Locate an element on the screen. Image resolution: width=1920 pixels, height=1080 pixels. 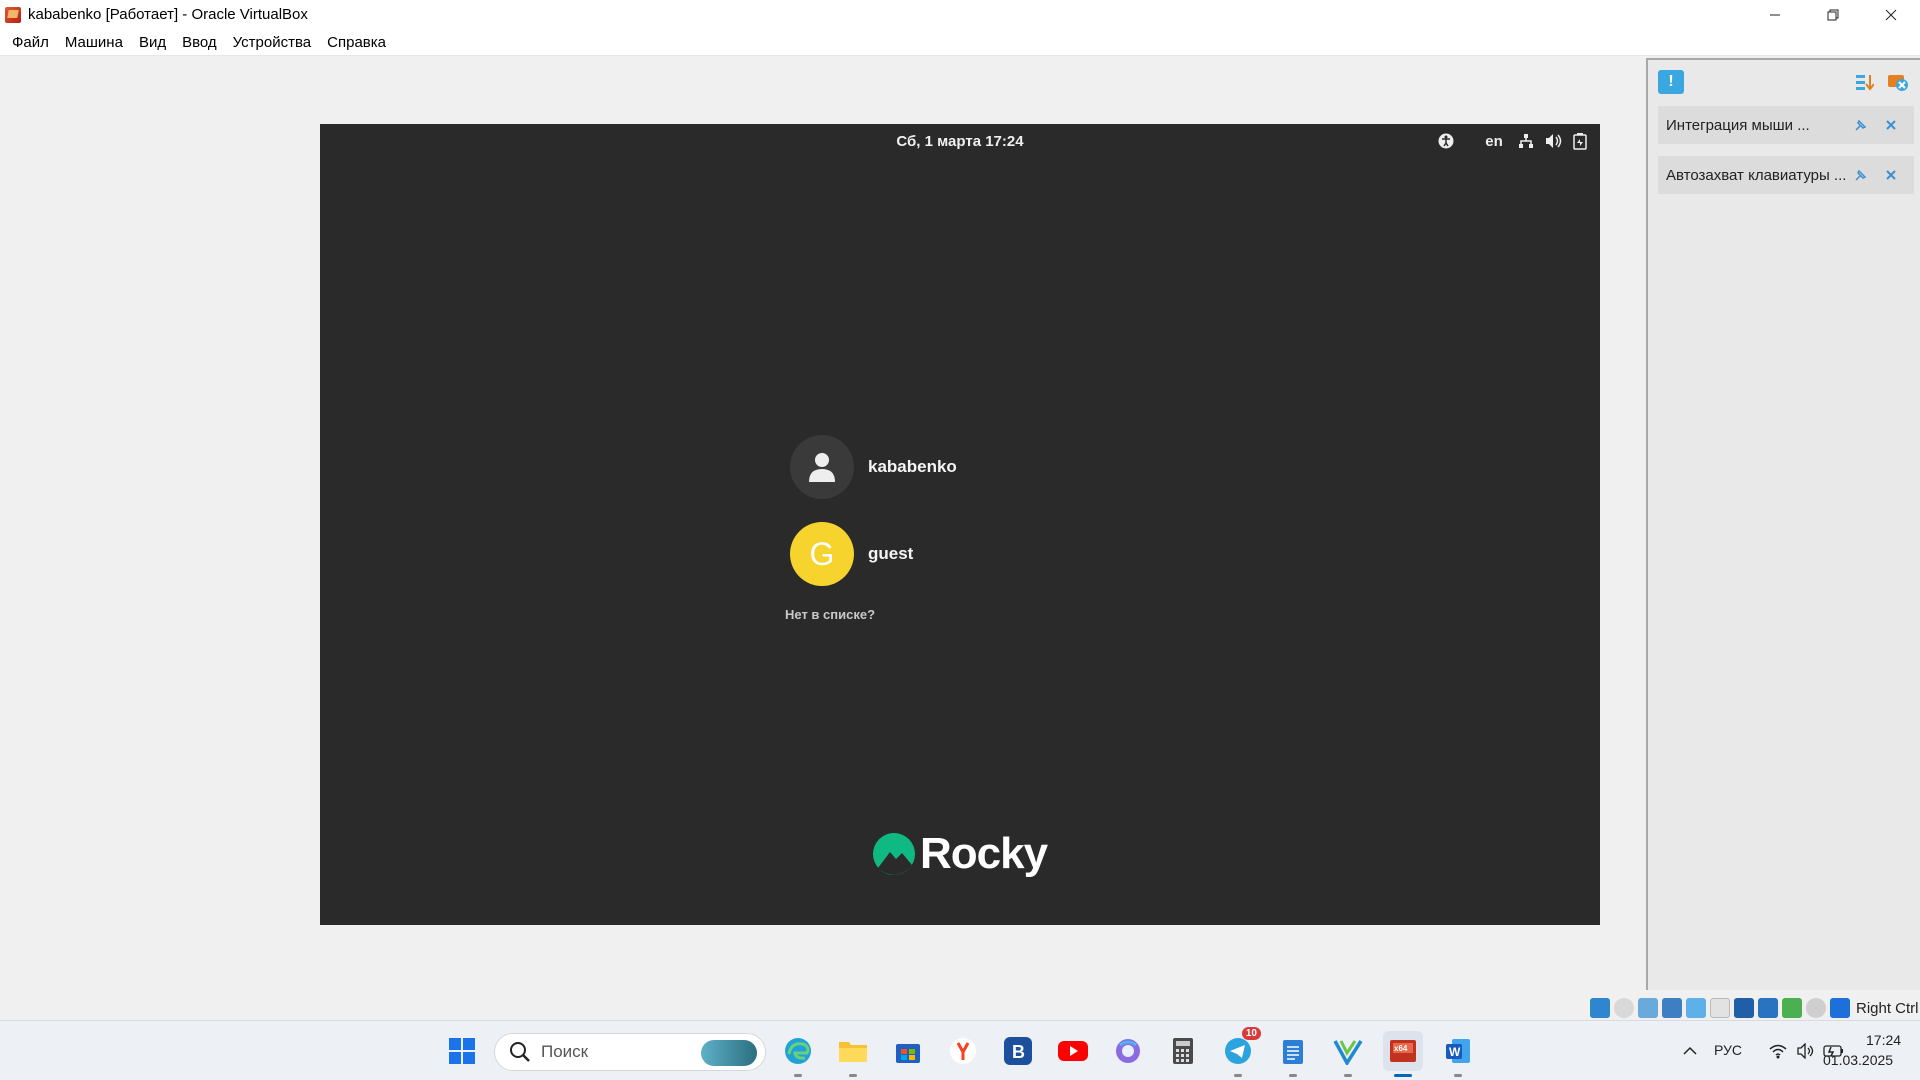
restore-button is located at coordinates (1833, 14).